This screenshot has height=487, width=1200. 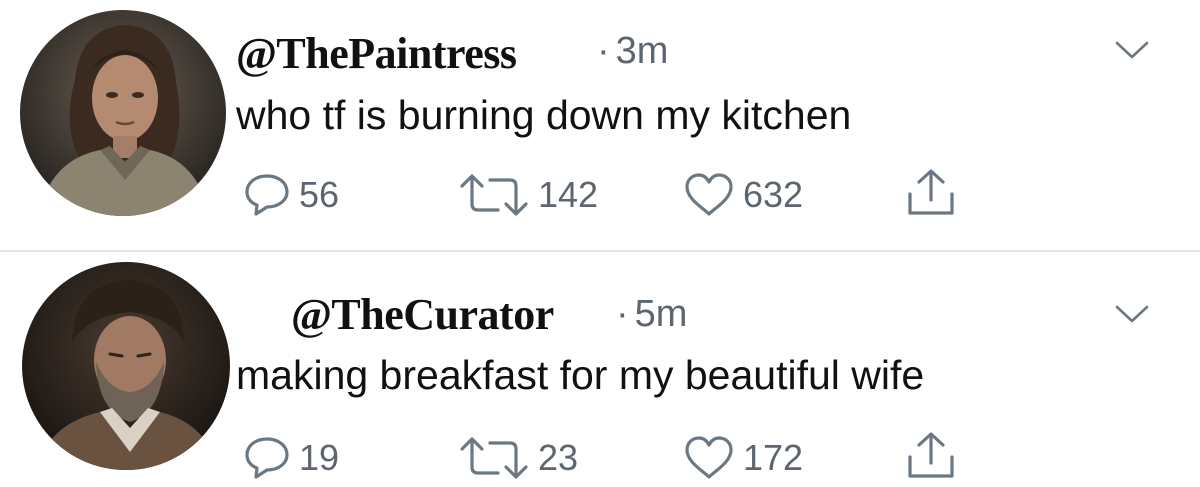 What do you see at coordinates (773, 457) in the screenshot?
I see `like-count: 172` at bounding box center [773, 457].